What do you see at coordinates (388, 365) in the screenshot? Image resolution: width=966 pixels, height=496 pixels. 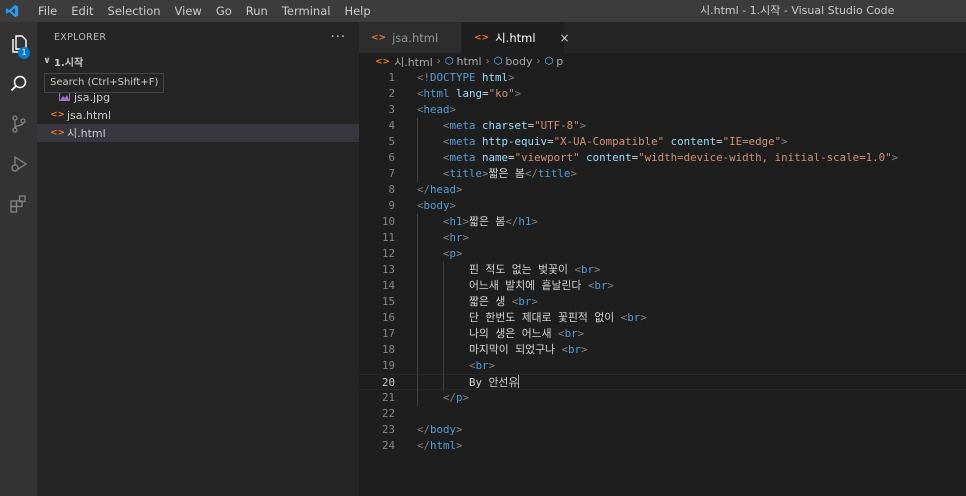 I see `line-number: 19` at bounding box center [388, 365].